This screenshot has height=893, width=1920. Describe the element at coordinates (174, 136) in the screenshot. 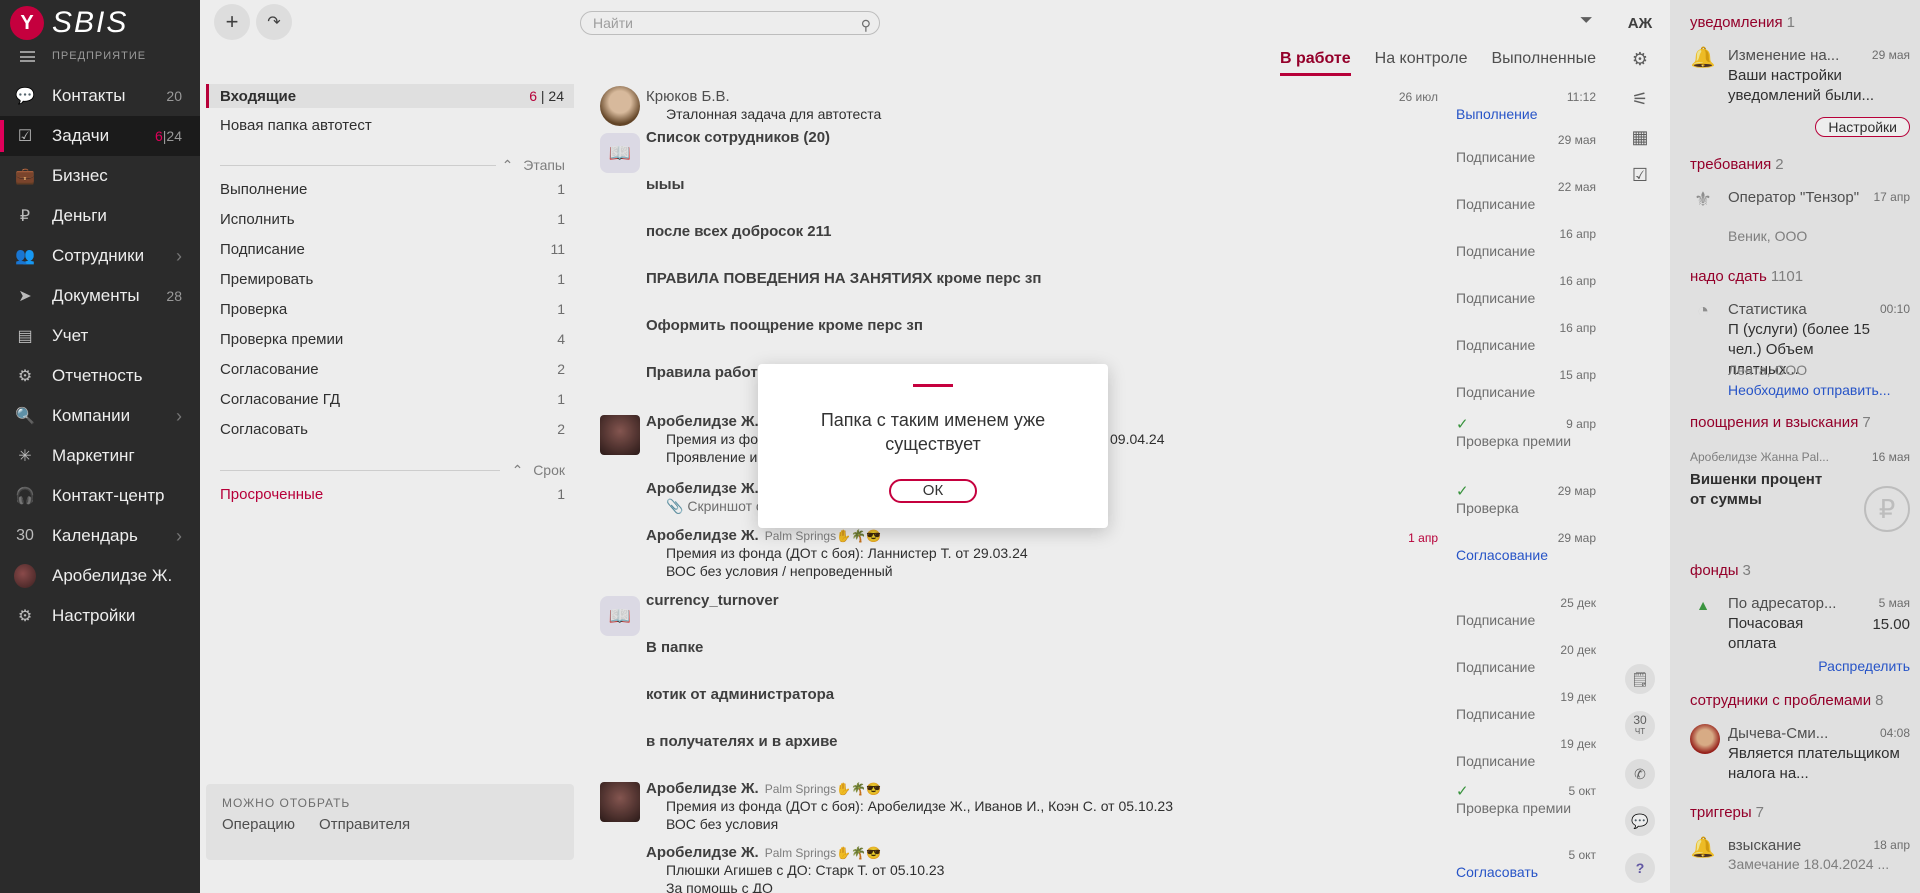

I see `nav-count-total: 24` at that location.